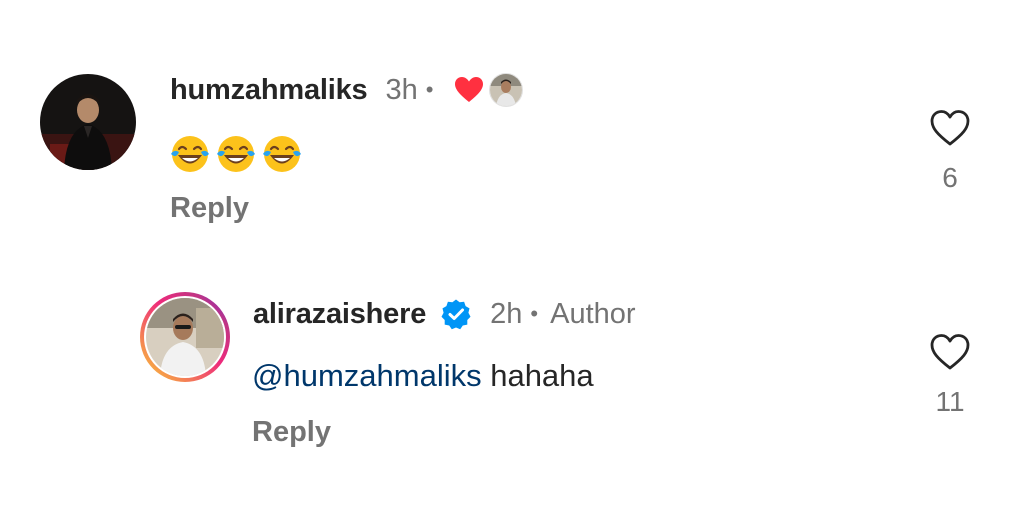  What do you see at coordinates (950, 151) in the screenshot?
I see `like-column: 6` at bounding box center [950, 151].